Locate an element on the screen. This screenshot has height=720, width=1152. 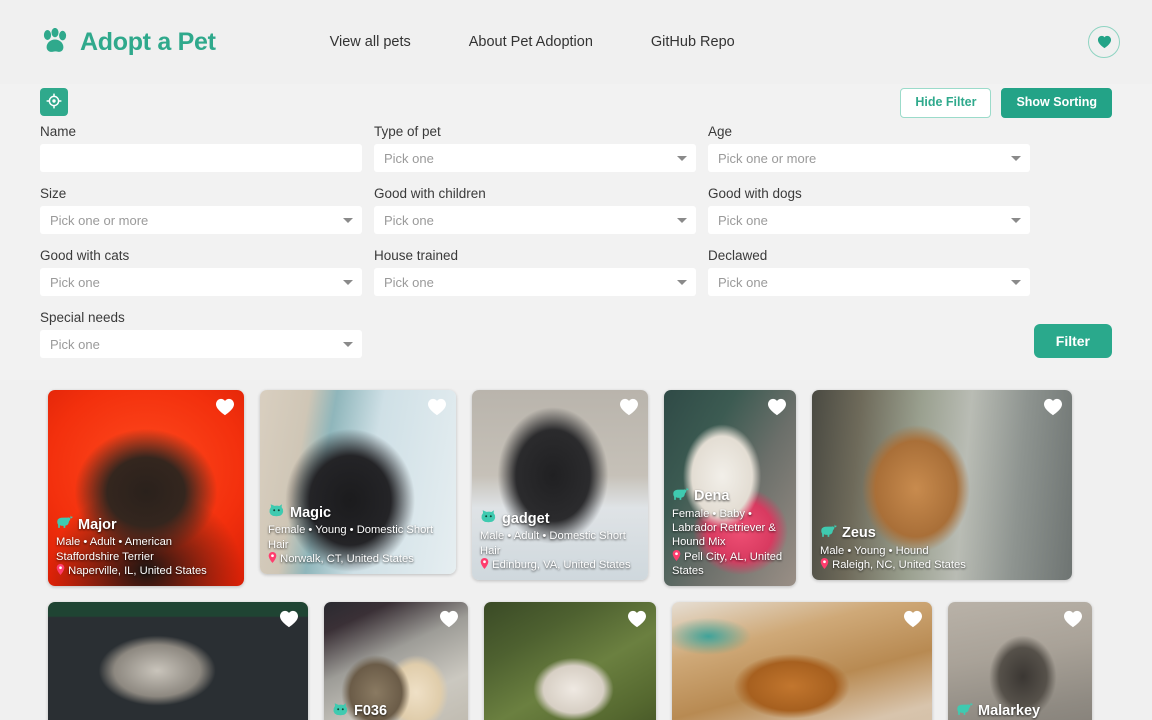
pet-location: Pell City, AL, United States is located at coordinates (730, 563).